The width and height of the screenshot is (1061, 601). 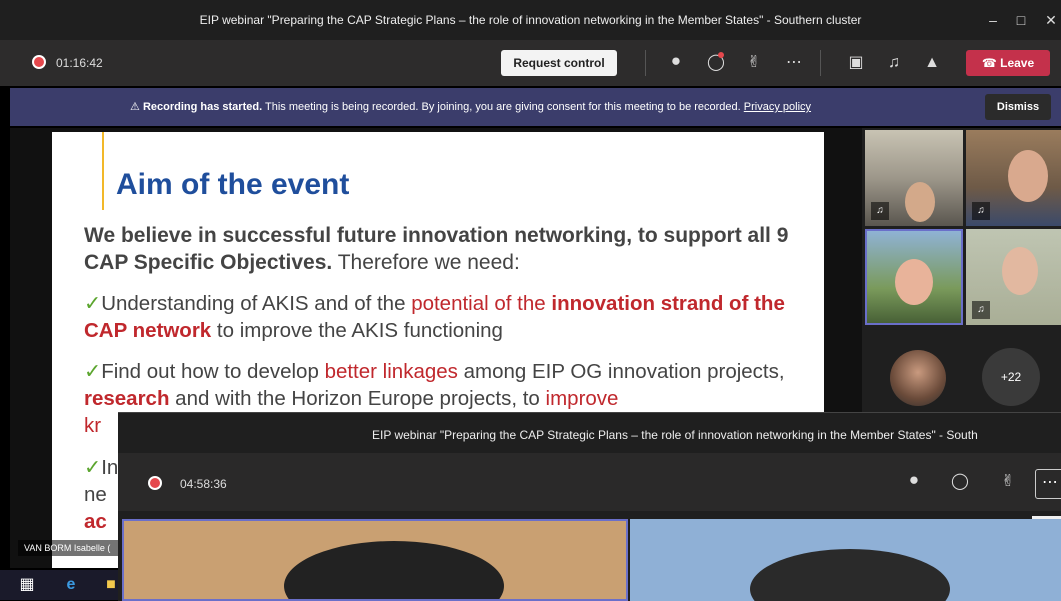 What do you see at coordinates (103, 171) in the screenshot?
I see `slide-accent-bar` at bounding box center [103, 171].